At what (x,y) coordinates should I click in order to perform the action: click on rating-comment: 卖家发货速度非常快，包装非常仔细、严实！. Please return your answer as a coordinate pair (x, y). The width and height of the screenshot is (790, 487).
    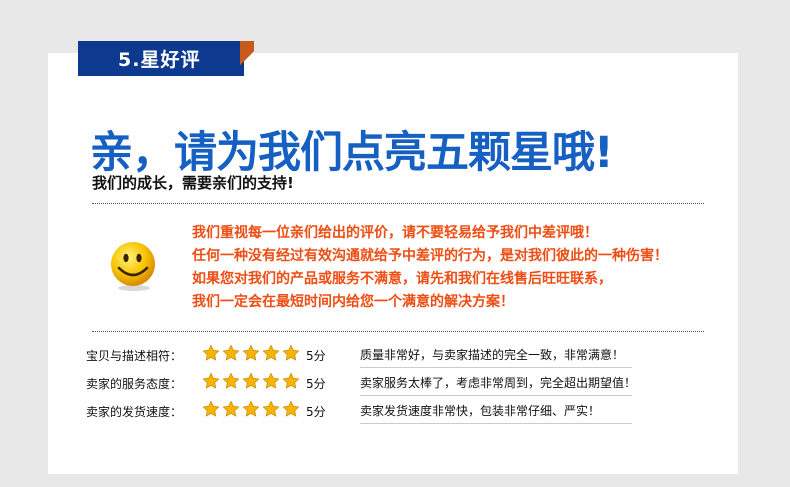
    Looking at the image, I should click on (480, 411).